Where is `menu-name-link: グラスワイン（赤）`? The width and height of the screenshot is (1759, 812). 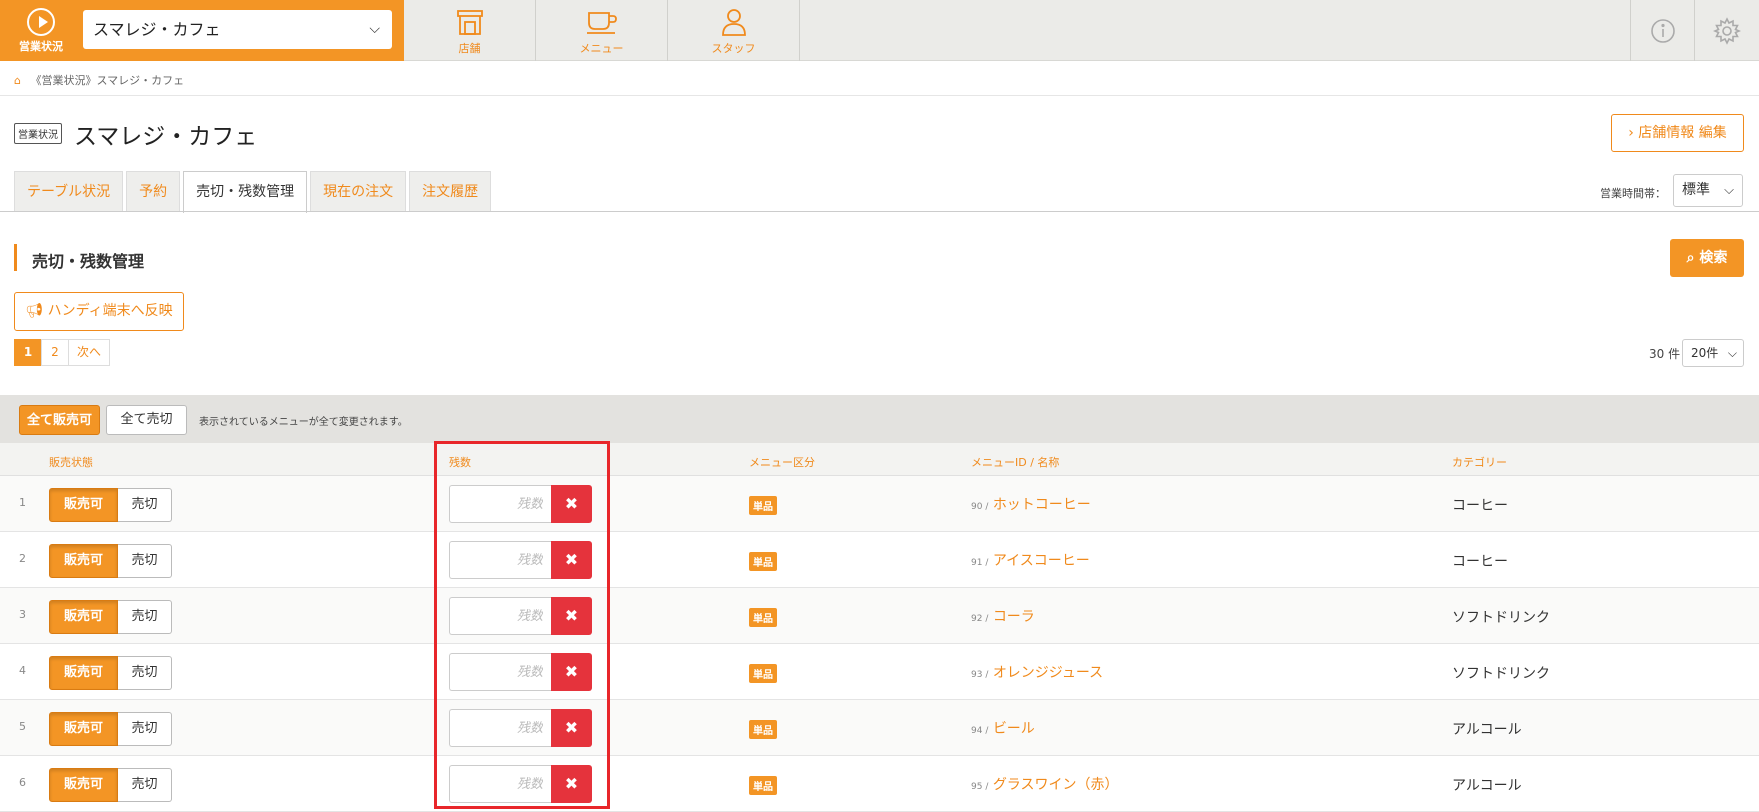
menu-name-link: グラスワイン（赤） is located at coordinates (1056, 785).